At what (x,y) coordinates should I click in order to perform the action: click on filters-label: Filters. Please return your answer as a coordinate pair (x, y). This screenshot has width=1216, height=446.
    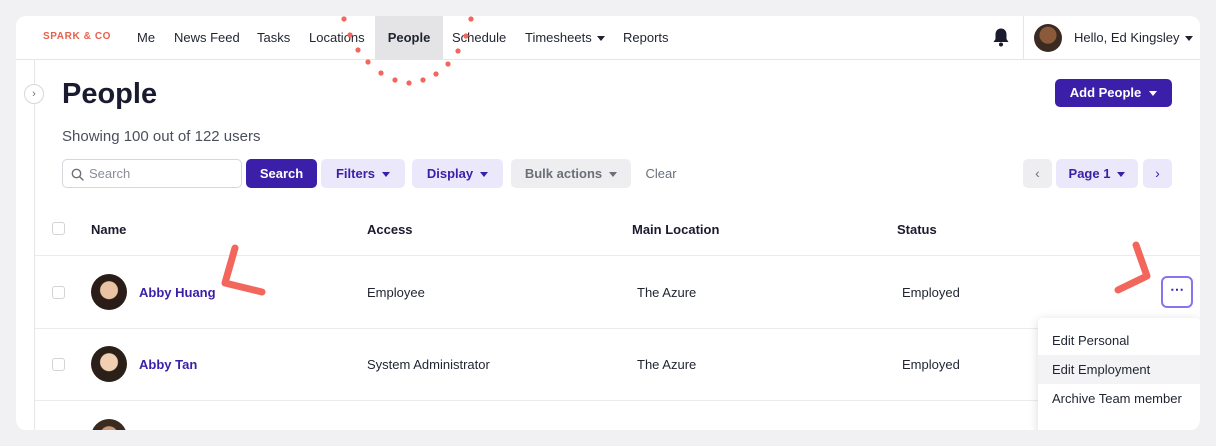
    Looking at the image, I should click on (355, 173).